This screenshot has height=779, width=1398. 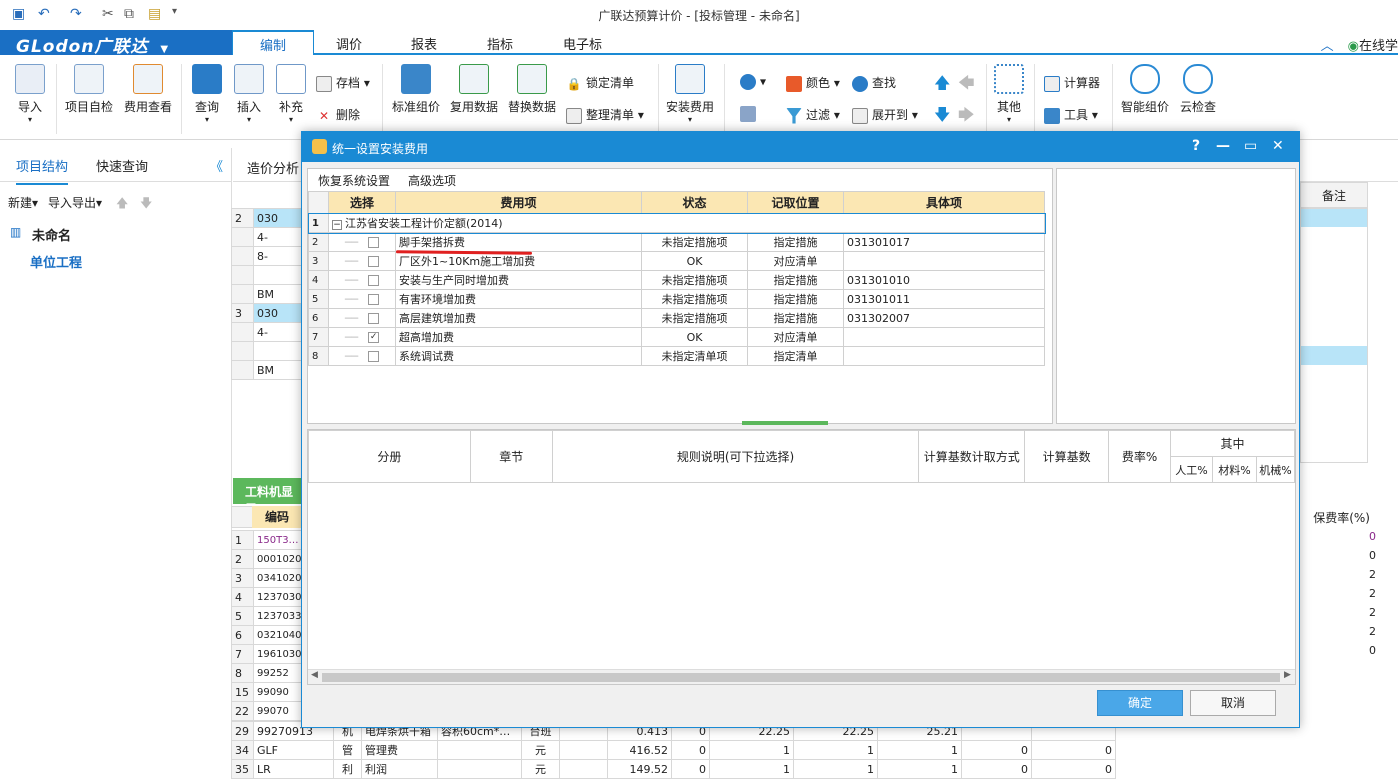 What do you see at coordinates (277, 256) in the screenshot?
I see `code-cell: 8-` at bounding box center [277, 256].